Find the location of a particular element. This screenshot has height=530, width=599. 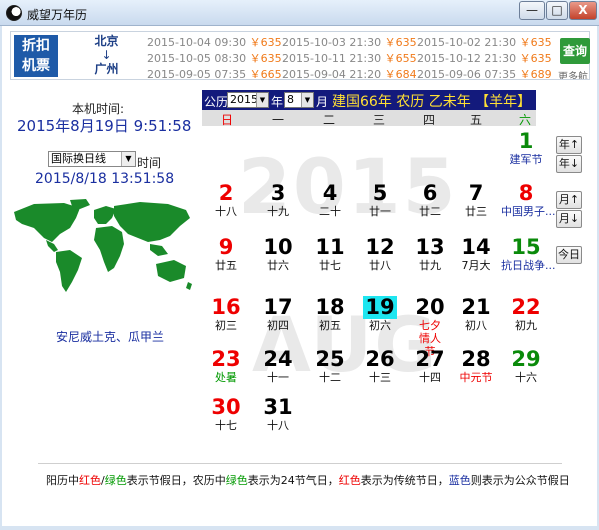

legend-red: 红色 is located at coordinates (349, 480).